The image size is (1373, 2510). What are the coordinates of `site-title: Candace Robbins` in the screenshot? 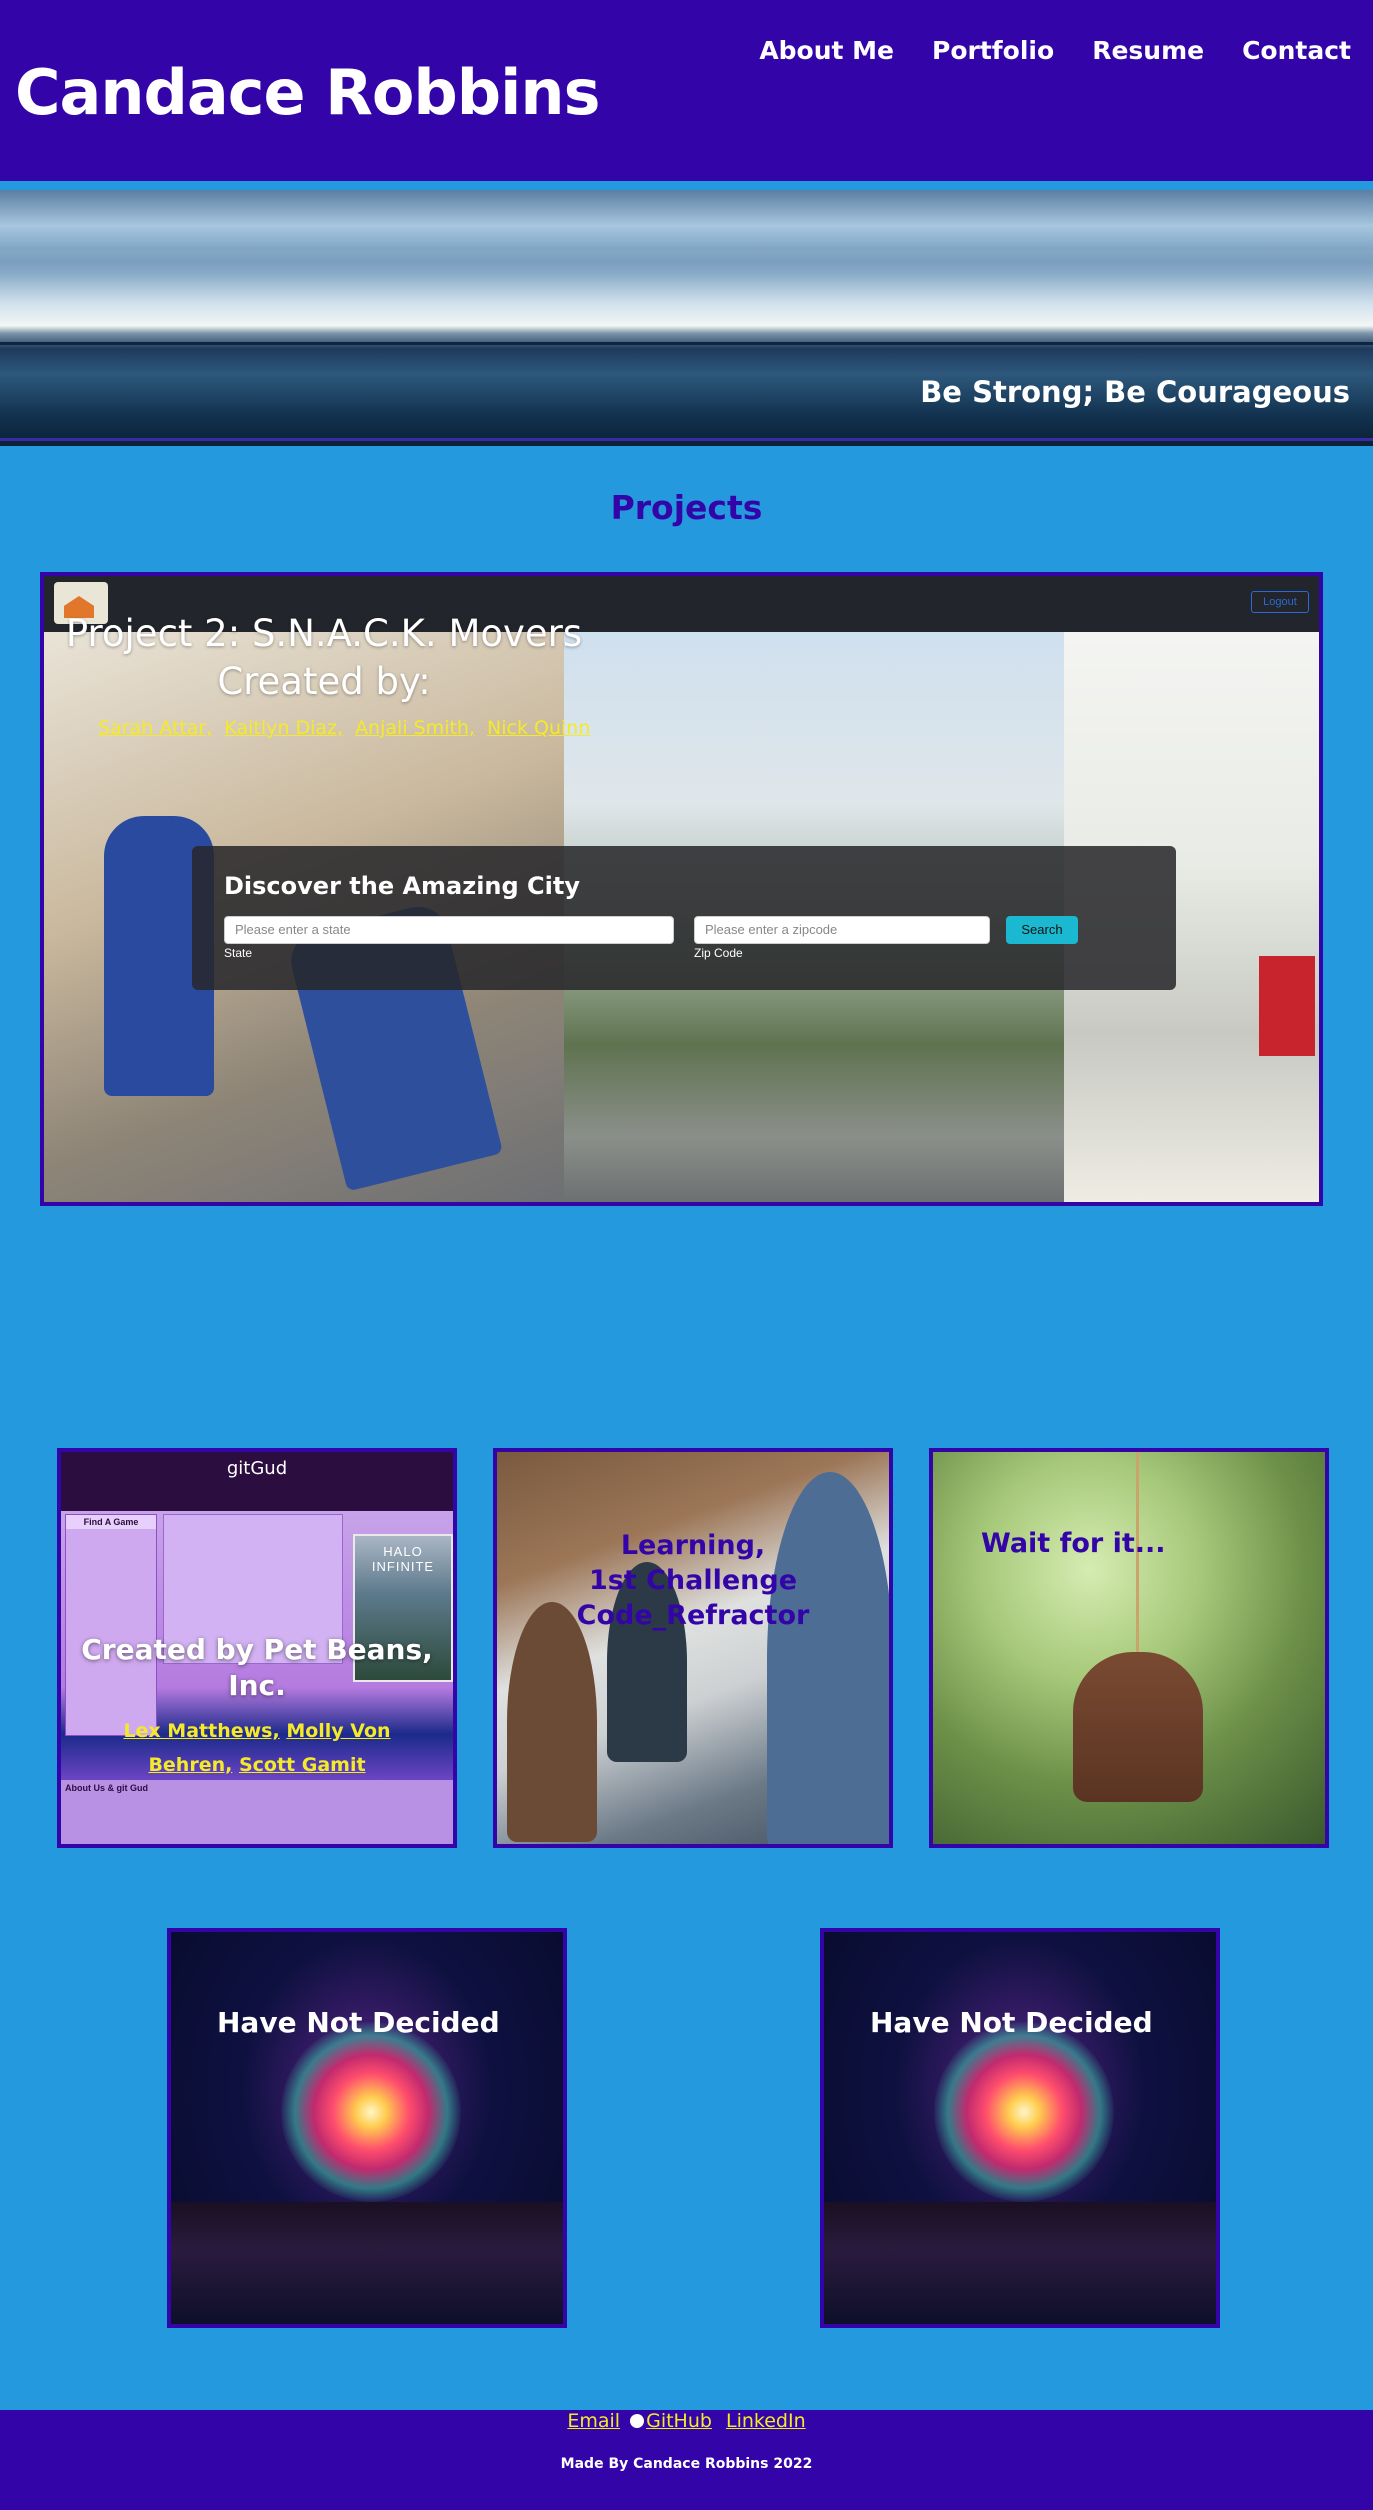 It's located at (307, 92).